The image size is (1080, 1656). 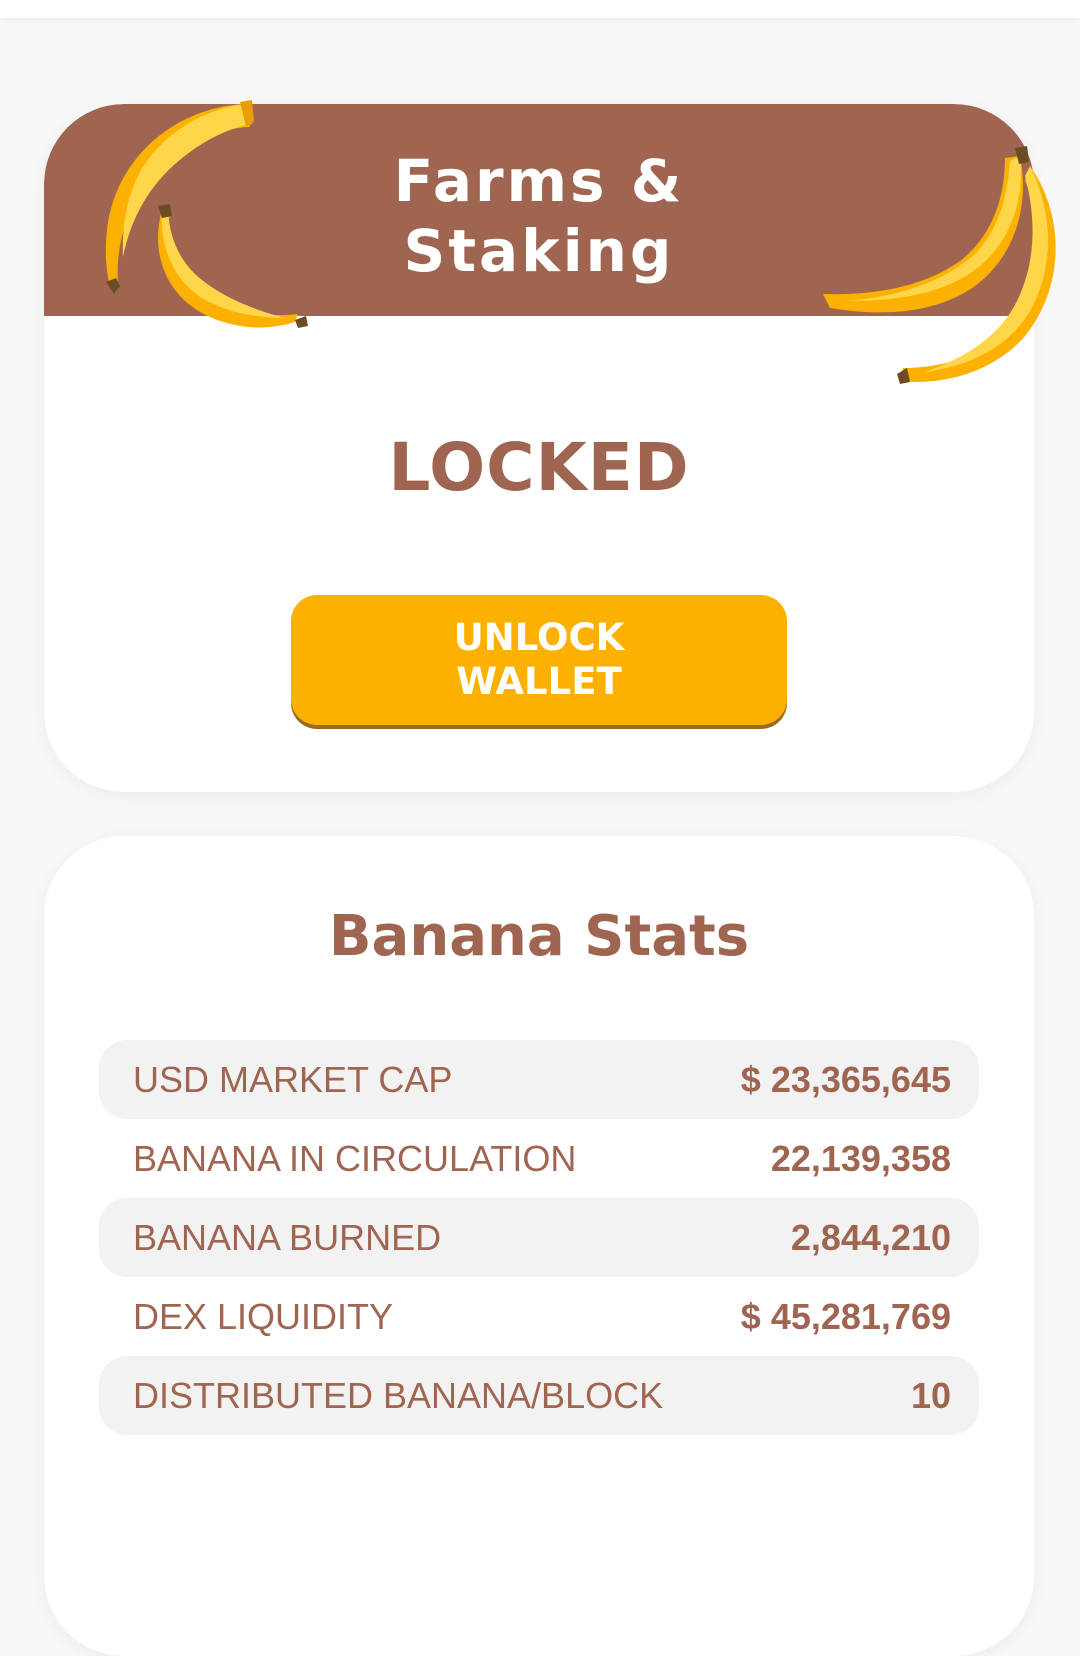 What do you see at coordinates (263, 1316) in the screenshot?
I see `stat-label: DEX LIQUIDITY` at bounding box center [263, 1316].